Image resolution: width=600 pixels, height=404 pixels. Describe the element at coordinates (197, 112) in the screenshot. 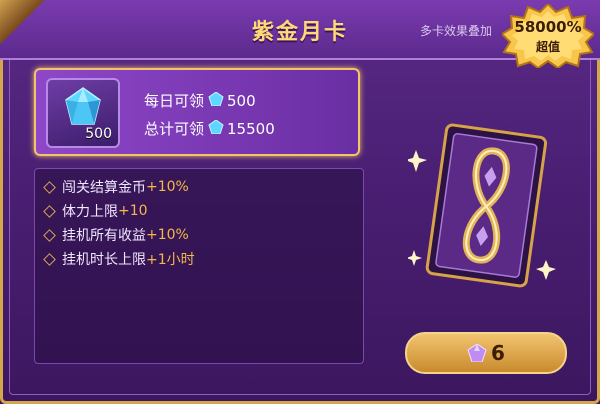

I see `reward-box: 500 每日可领 500 总计可领 15500` at that location.